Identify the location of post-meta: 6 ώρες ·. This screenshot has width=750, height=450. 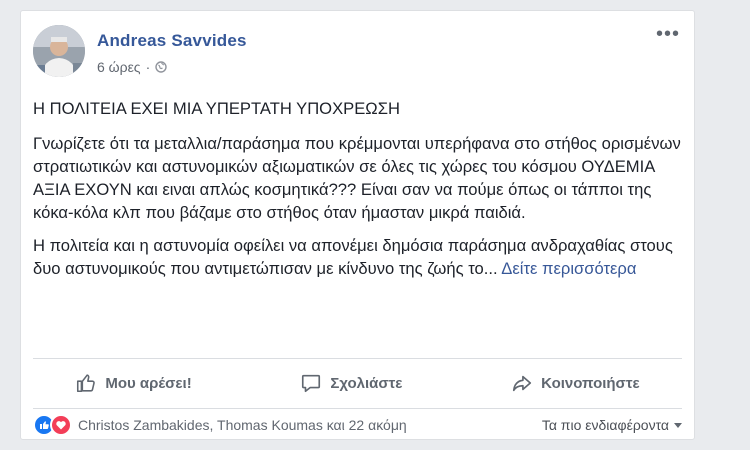
(132, 67).